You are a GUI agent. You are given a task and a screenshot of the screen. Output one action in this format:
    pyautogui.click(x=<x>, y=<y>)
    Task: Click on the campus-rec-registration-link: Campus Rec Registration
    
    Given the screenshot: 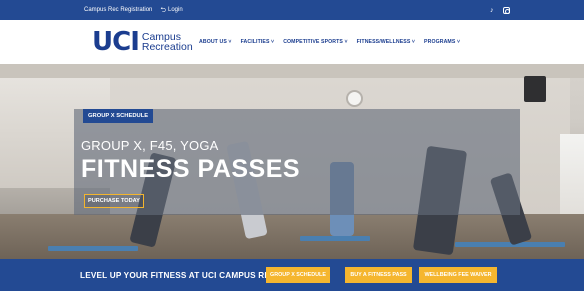 What is the action you would take?
    pyautogui.click(x=118, y=10)
    